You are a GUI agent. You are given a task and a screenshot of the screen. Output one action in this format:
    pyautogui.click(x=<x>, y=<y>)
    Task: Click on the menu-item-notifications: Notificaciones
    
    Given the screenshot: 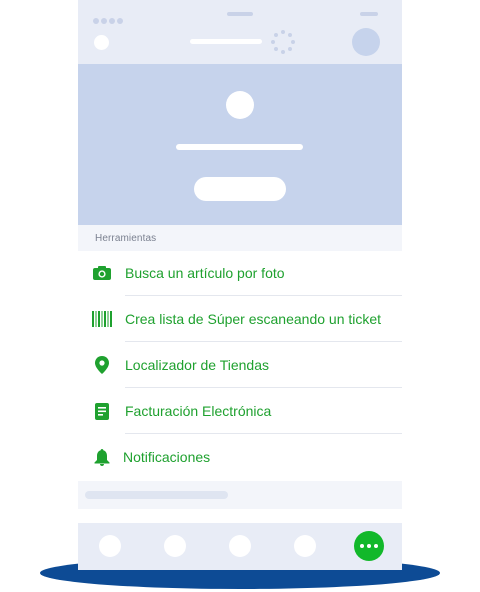 What is the action you would take?
    pyautogui.click(x=240, y=457)
    